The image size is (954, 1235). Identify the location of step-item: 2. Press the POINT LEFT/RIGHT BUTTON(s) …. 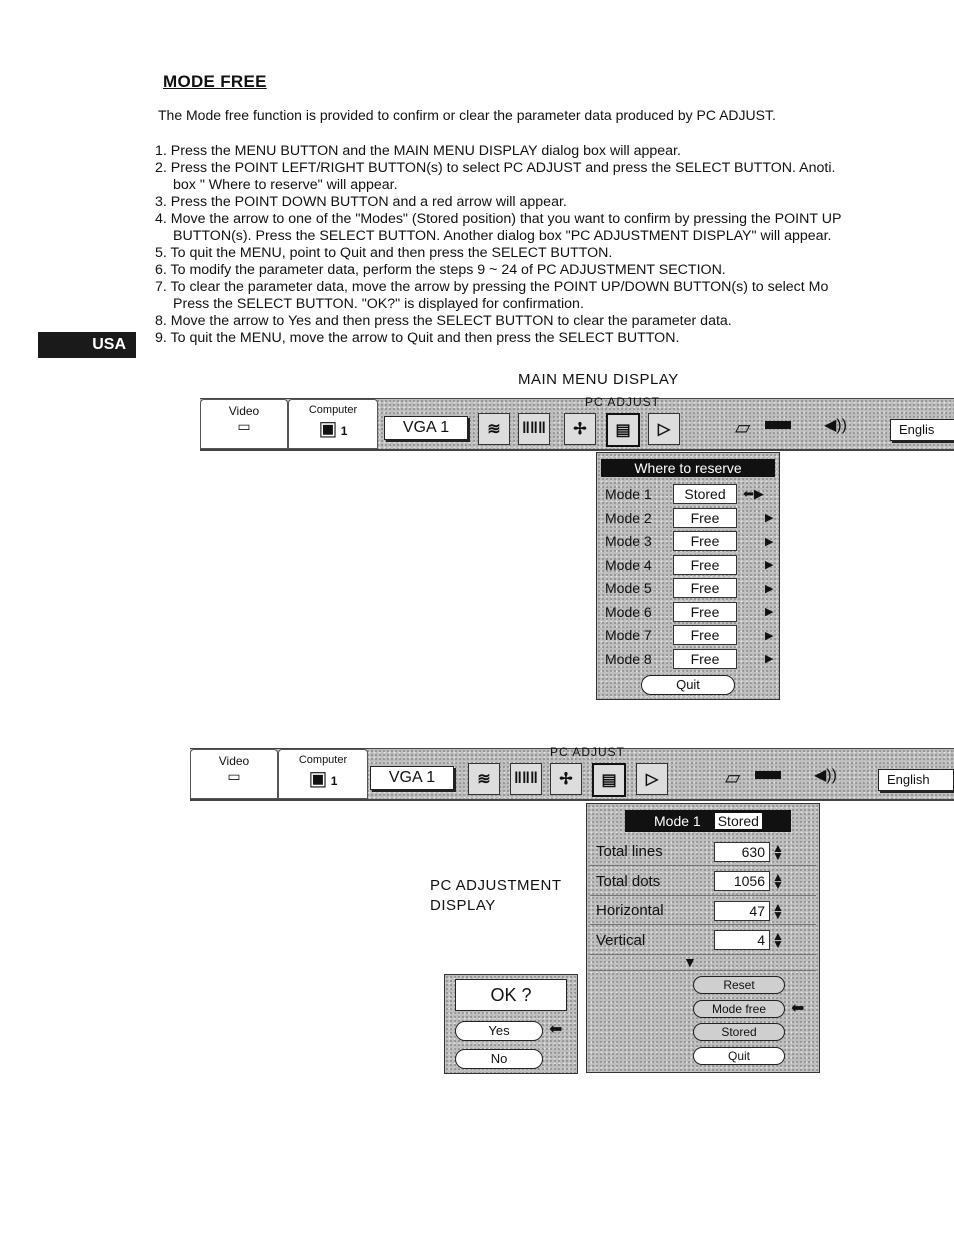
(495, 168).